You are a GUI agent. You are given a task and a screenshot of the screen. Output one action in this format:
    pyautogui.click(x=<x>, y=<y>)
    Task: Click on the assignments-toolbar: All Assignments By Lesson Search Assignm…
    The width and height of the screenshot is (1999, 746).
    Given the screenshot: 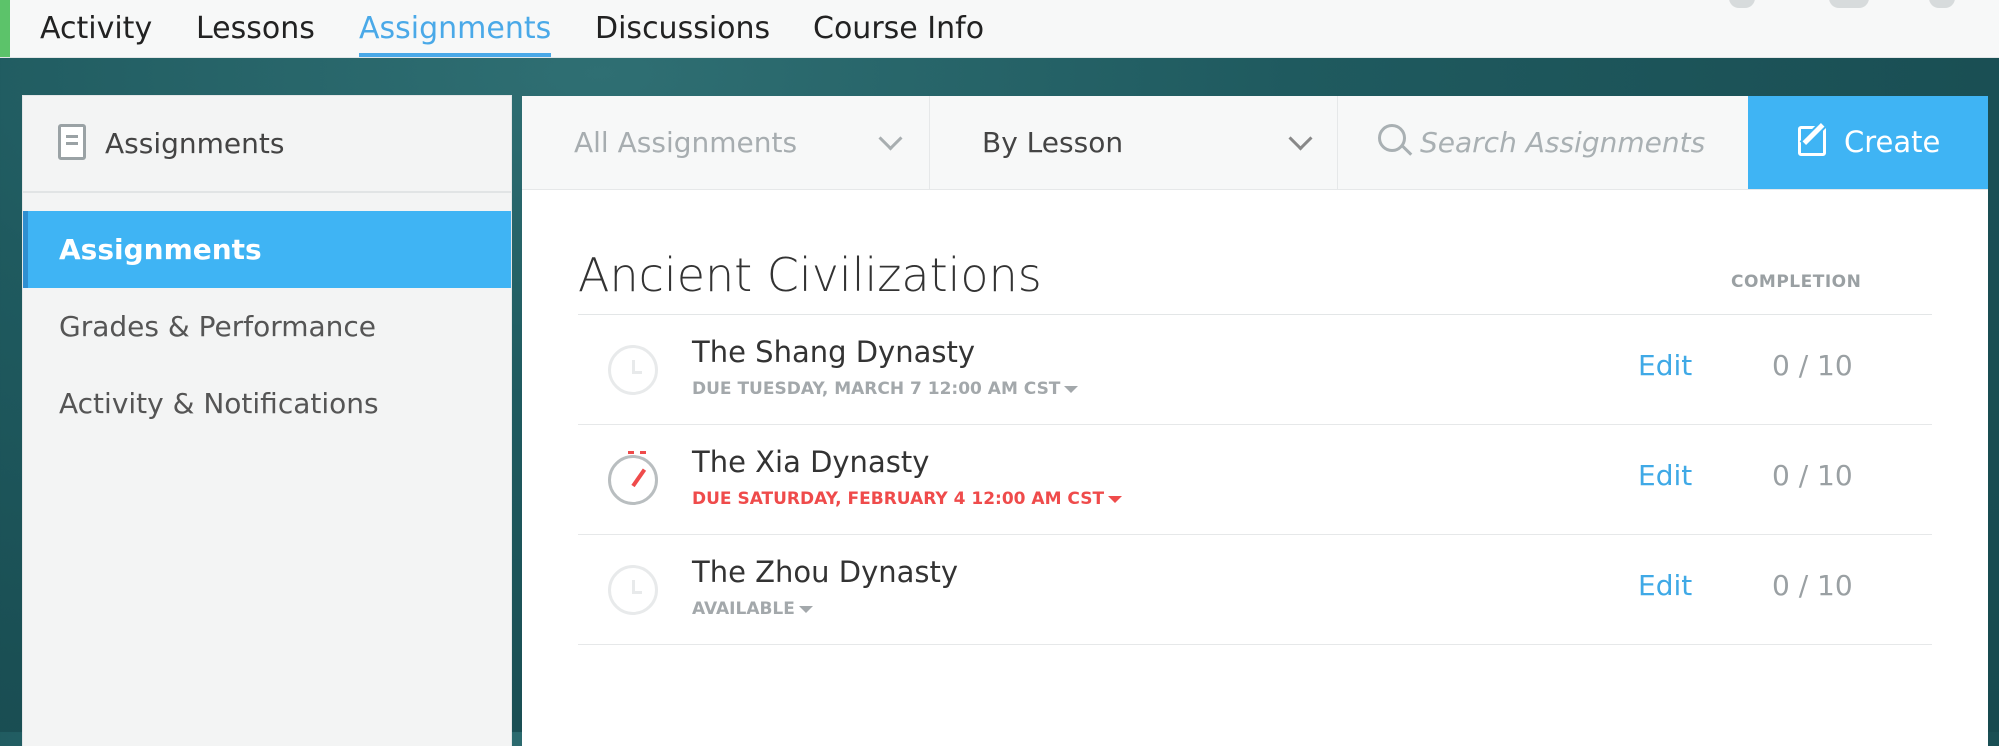 What is the action you would take?
    pyautogui.click(x=1255, y=143)
    